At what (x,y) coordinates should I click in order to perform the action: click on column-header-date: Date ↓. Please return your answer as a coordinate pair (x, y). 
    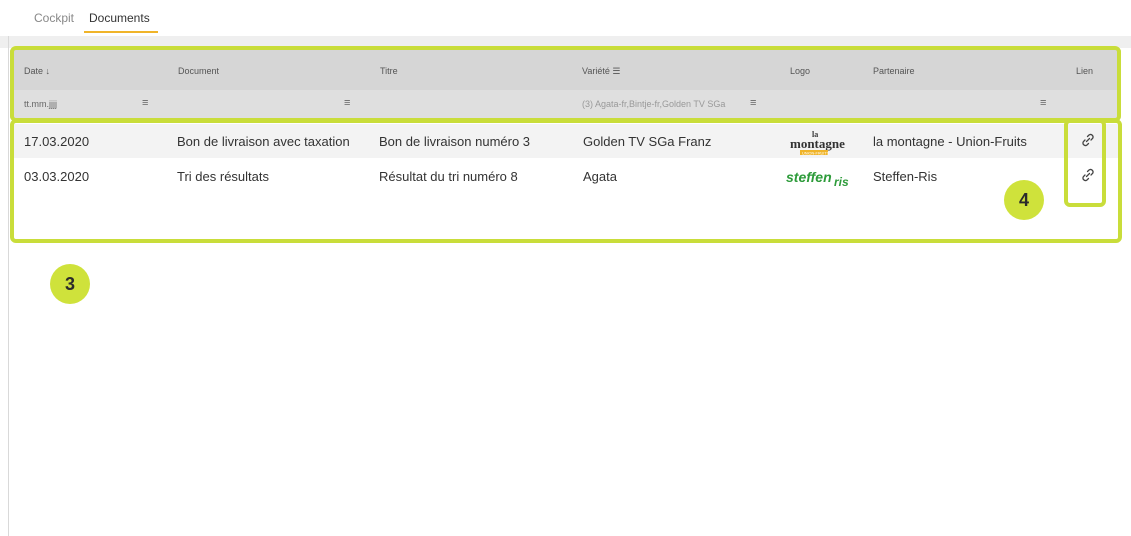
    Looking at the image, I should click on (37, 71).